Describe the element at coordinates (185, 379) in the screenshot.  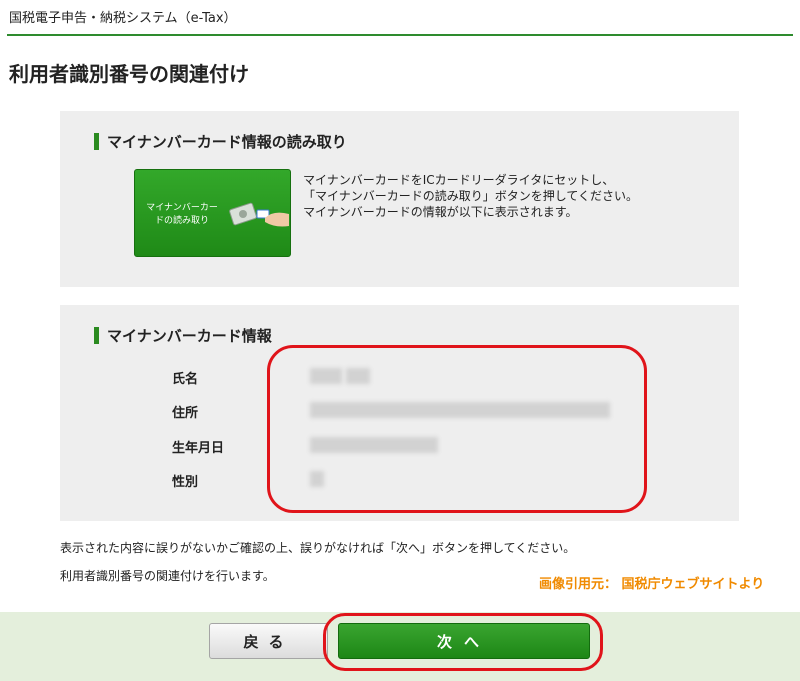
I see `field-label-name: 氏名` at that location.